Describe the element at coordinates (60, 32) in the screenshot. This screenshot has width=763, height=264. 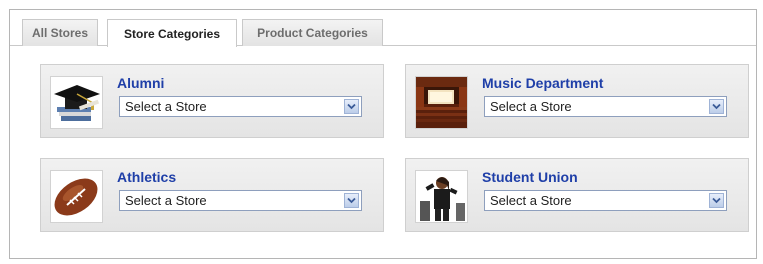
I see `tab-all-stores: All Stores` at that location.